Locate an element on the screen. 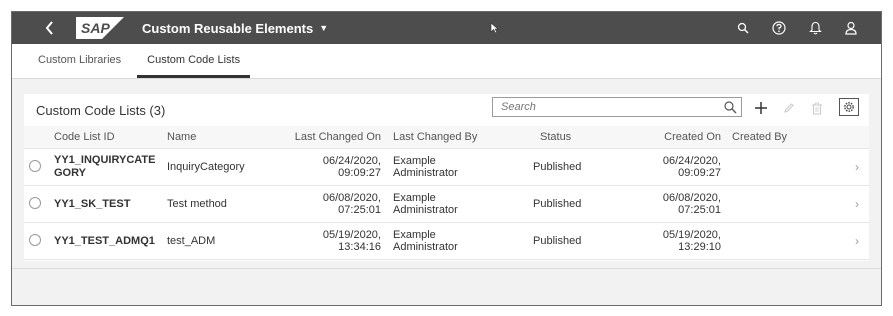 The height and width of the screenshot is (316, 893). search-field is located at coordinates (617, 107).